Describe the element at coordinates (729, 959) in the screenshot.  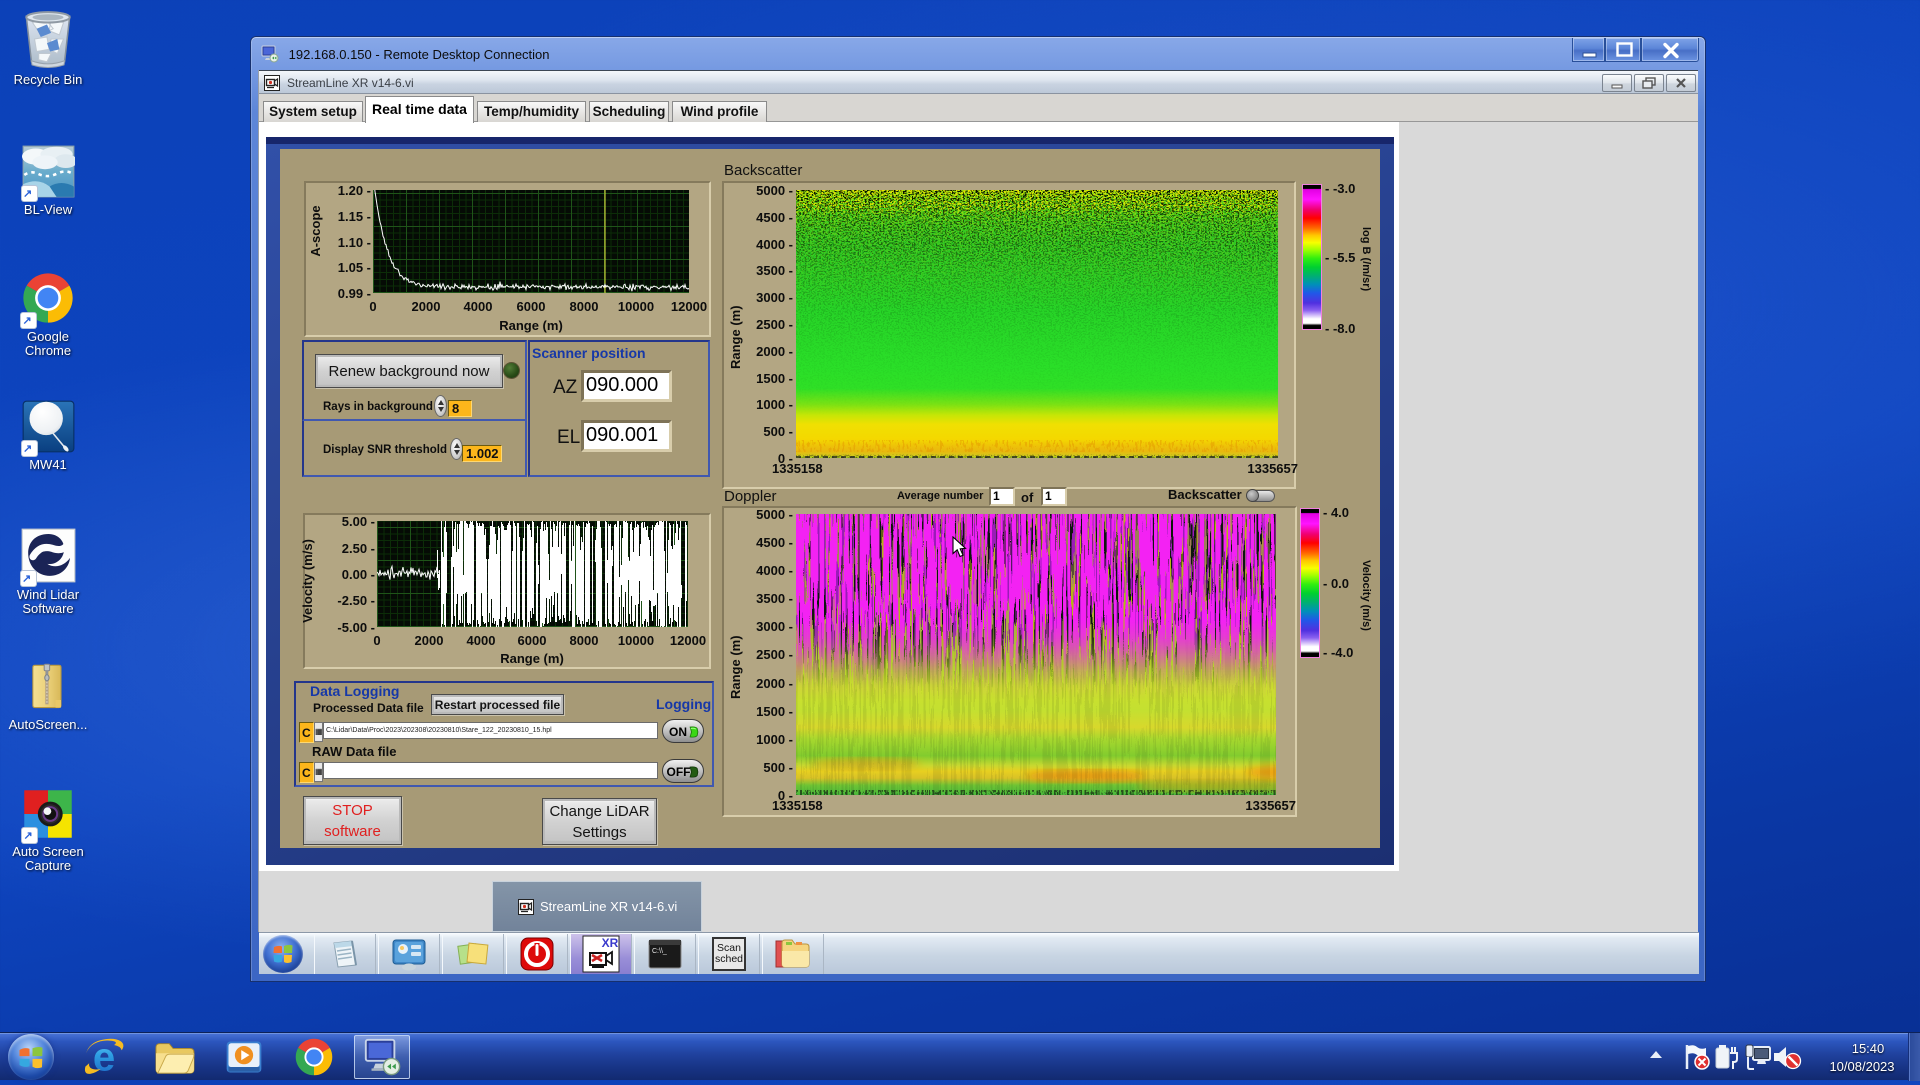
I see `svg-text: sched` at that location.